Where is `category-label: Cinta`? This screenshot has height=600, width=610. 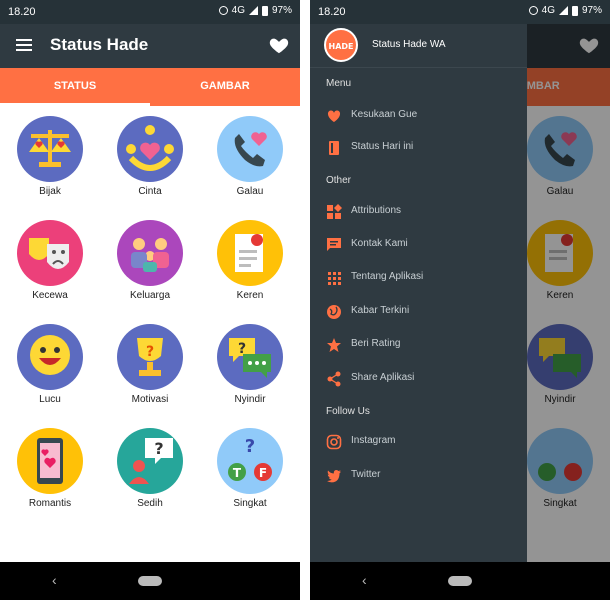 category-label: Cinta is located at coordinates (150, 191).